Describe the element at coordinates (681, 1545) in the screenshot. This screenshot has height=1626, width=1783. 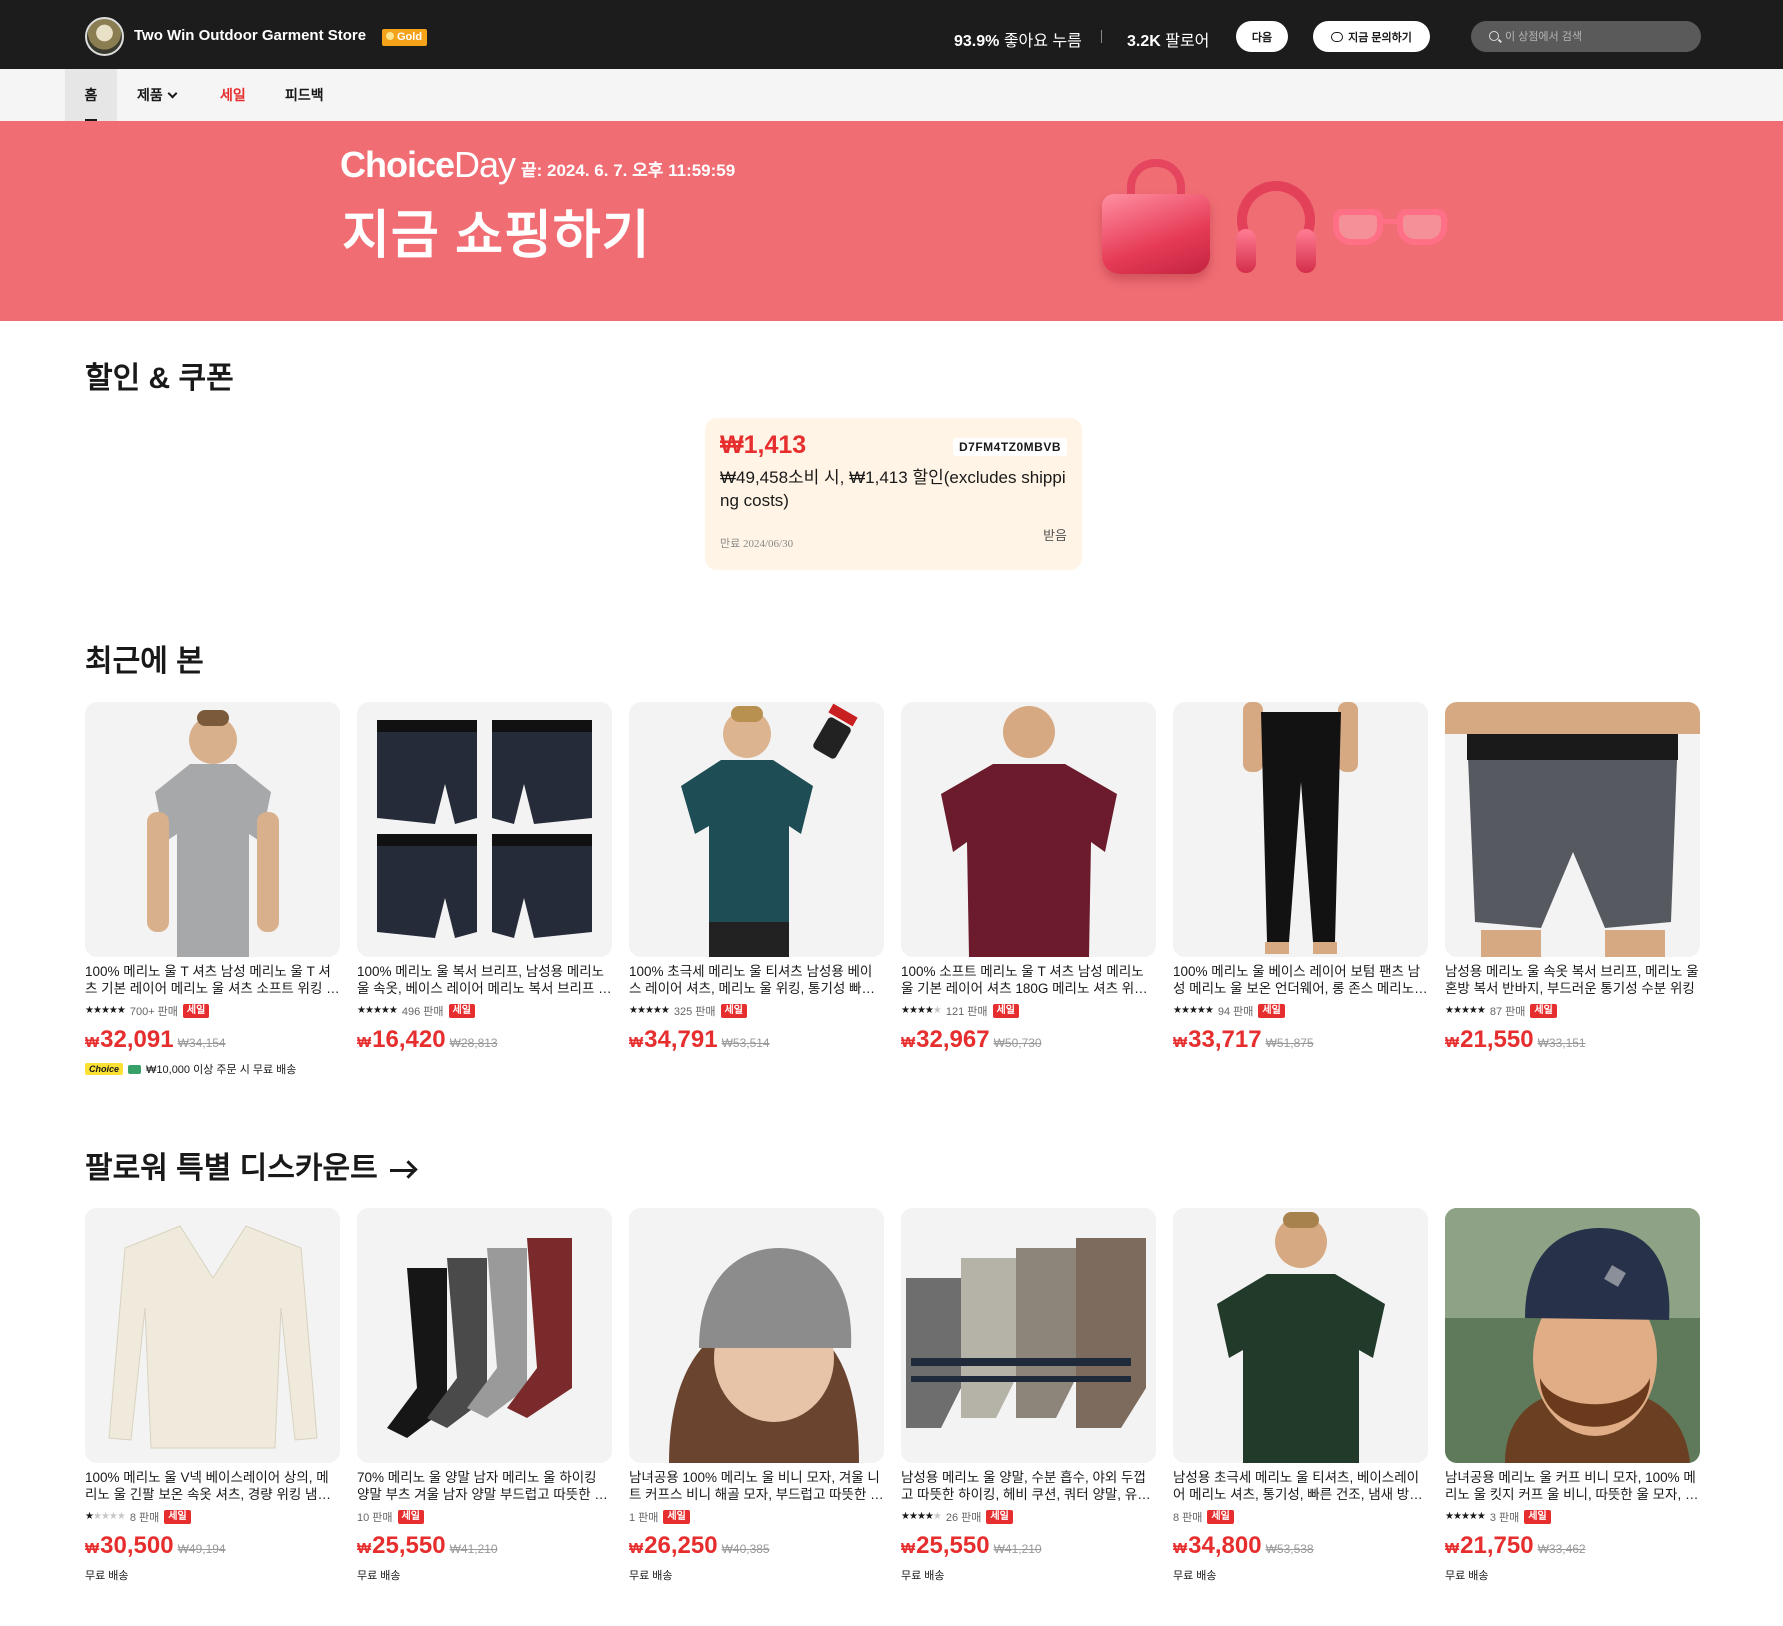
I see `price-value: 26,250` at that location.